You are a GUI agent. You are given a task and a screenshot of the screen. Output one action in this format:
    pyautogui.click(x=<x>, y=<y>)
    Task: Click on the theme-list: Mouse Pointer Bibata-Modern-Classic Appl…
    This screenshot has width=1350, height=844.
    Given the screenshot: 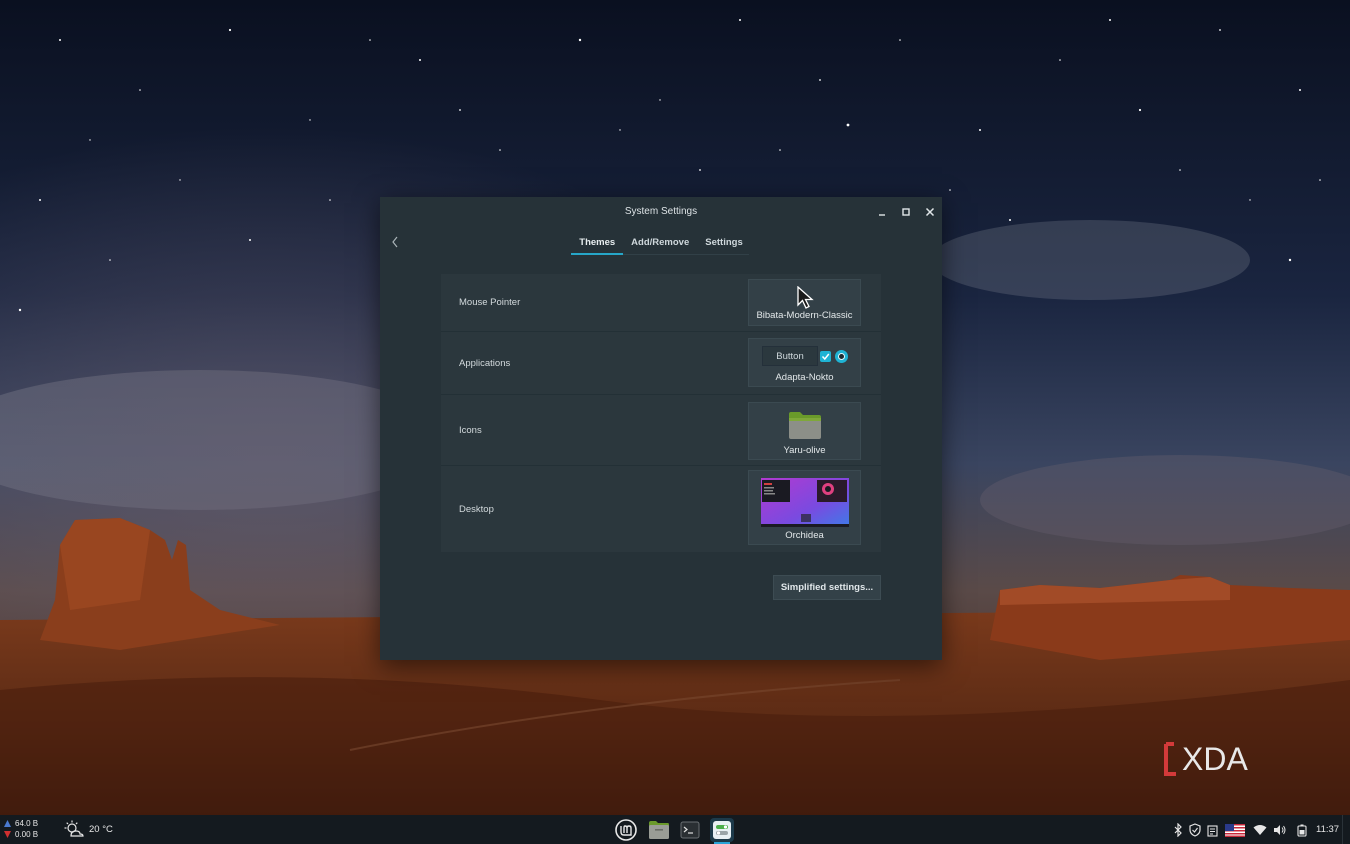 What is the action you would take?
    pyautogui.click(x=661, y=413)
    